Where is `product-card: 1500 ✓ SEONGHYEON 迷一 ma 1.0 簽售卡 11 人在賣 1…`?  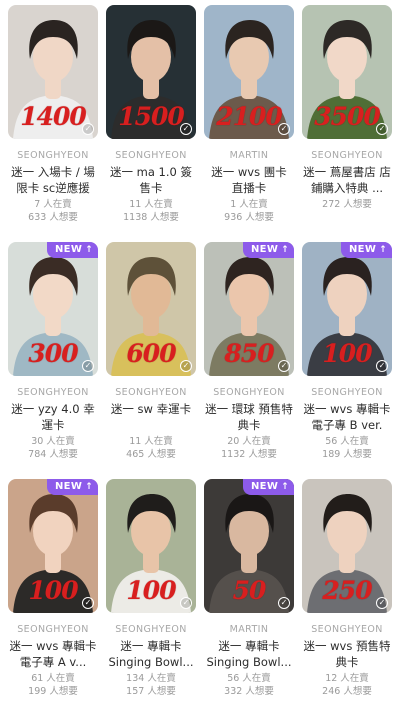 product-card: 1500 ✓ SEONGHYEON 迷一 ma 1.0 簽售卡 11 人在賣 1… is located at coordinates (151, 123).